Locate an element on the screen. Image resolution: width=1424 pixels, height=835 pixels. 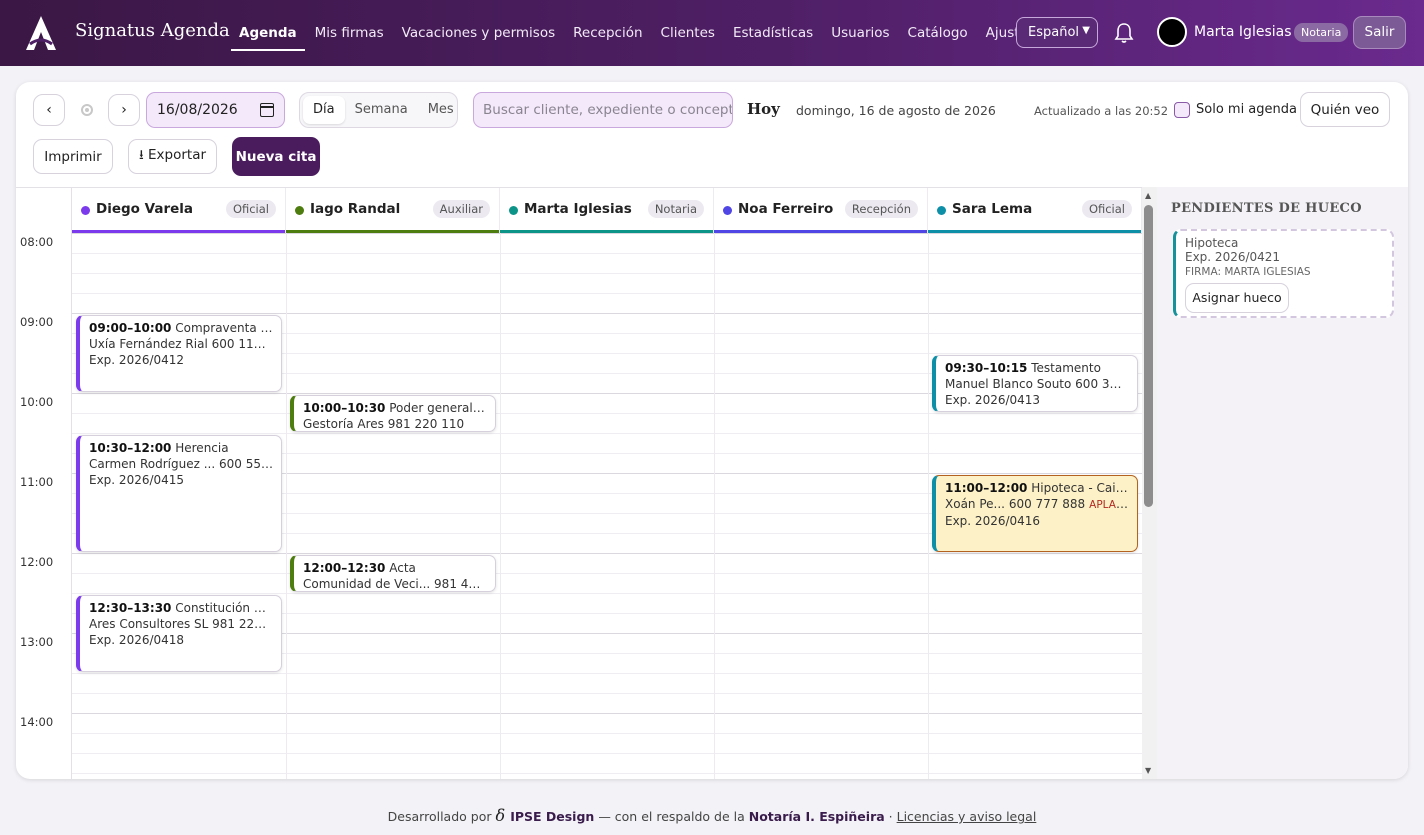
column-header: Sara Lema Oficial is located at coordinates (1035, 210).